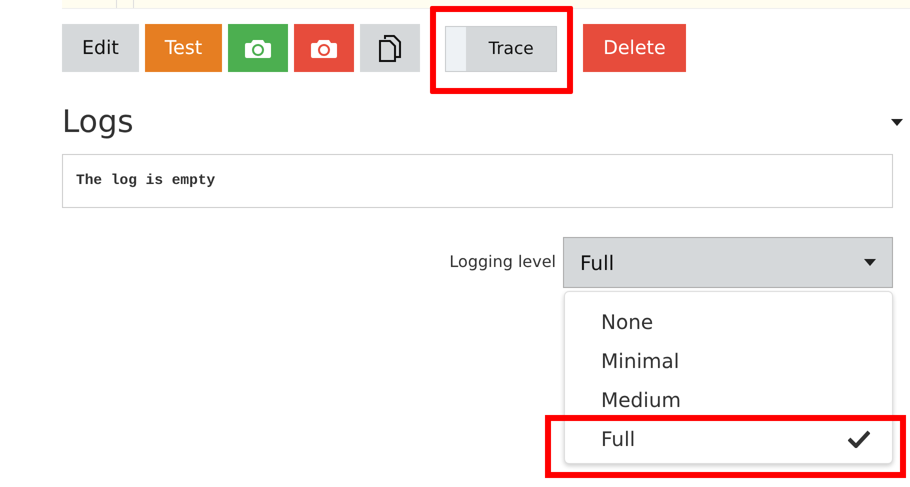  I want to click on copy-button, so click(390, 48).